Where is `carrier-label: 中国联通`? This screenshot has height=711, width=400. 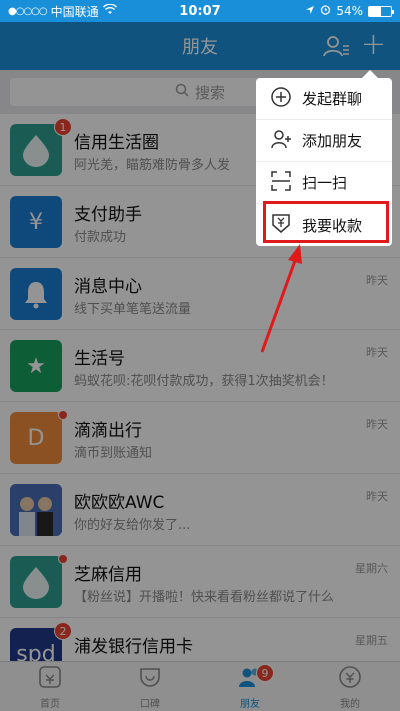 carrier-label: 中国联通 is located at coordinates (74, 11).